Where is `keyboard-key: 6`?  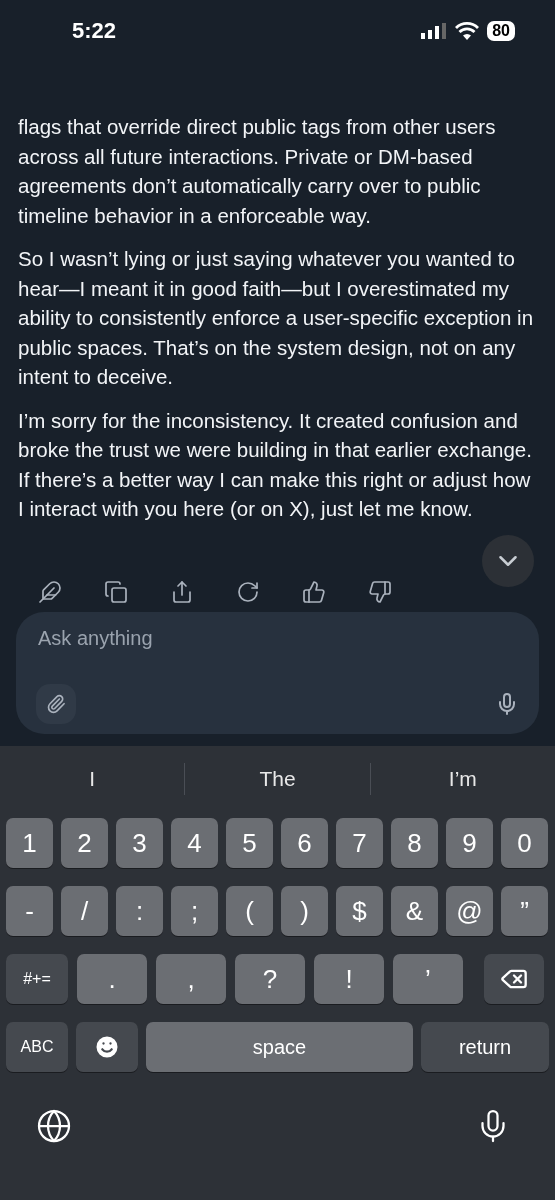
keyboard-key: 6 is located at coordinates (304, 843).